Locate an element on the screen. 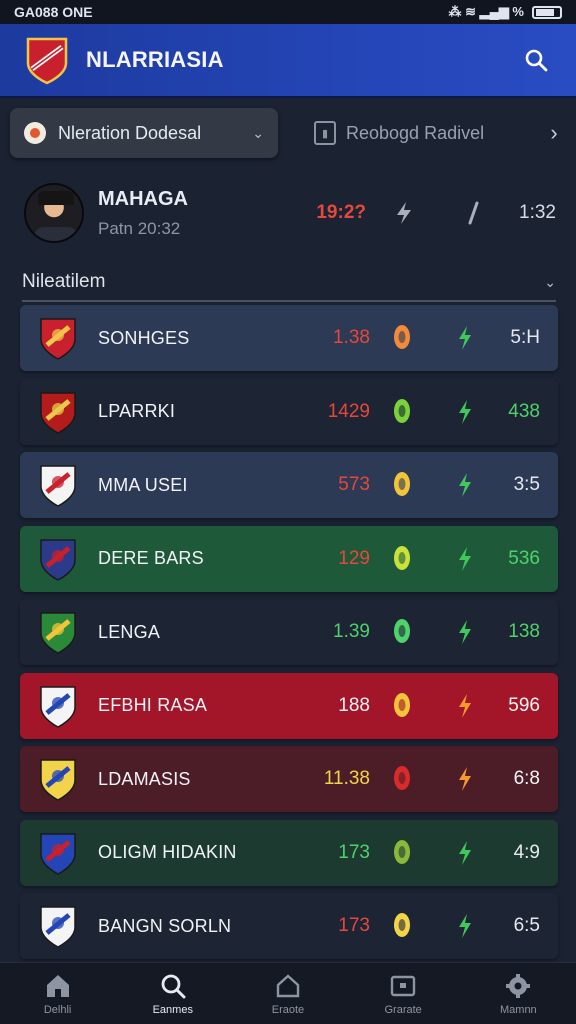 The width and height of the screenshot is (576, 1024). list-item: LPARRKI 1429 438 is located at coordinates (289, 411).